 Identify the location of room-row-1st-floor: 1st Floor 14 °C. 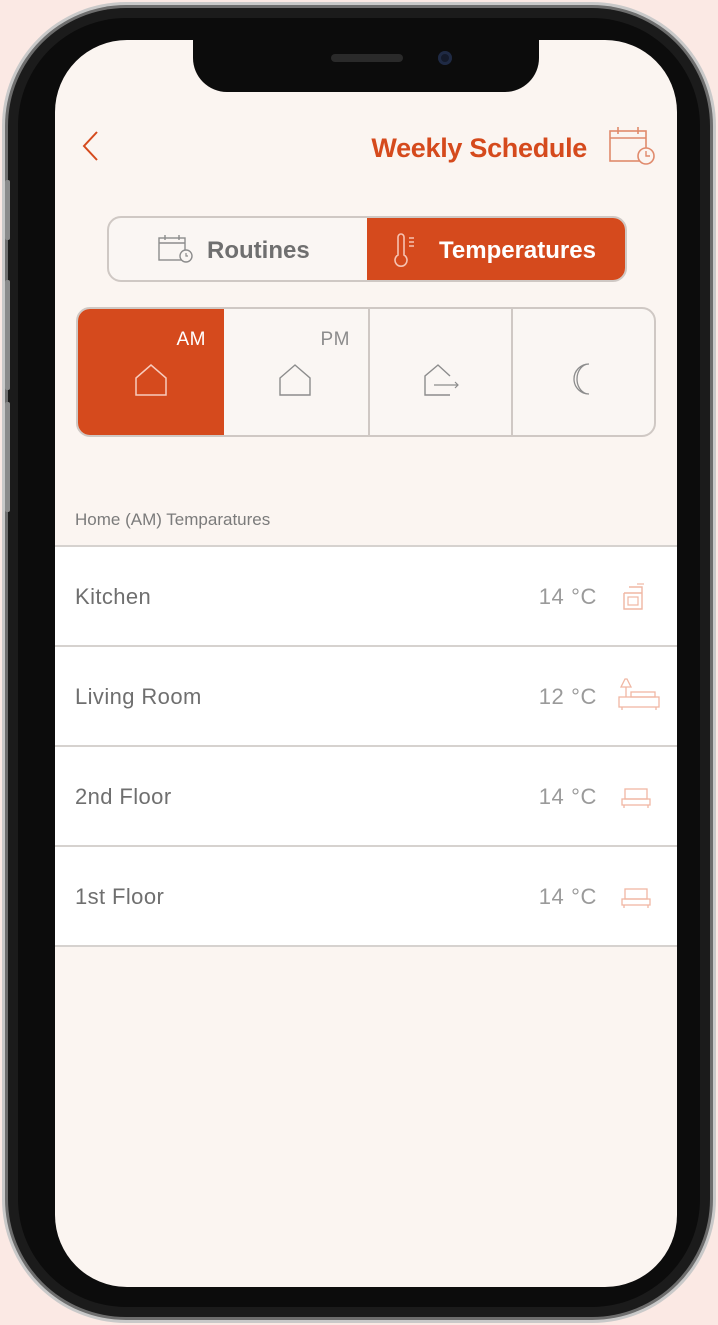
(366, 897).